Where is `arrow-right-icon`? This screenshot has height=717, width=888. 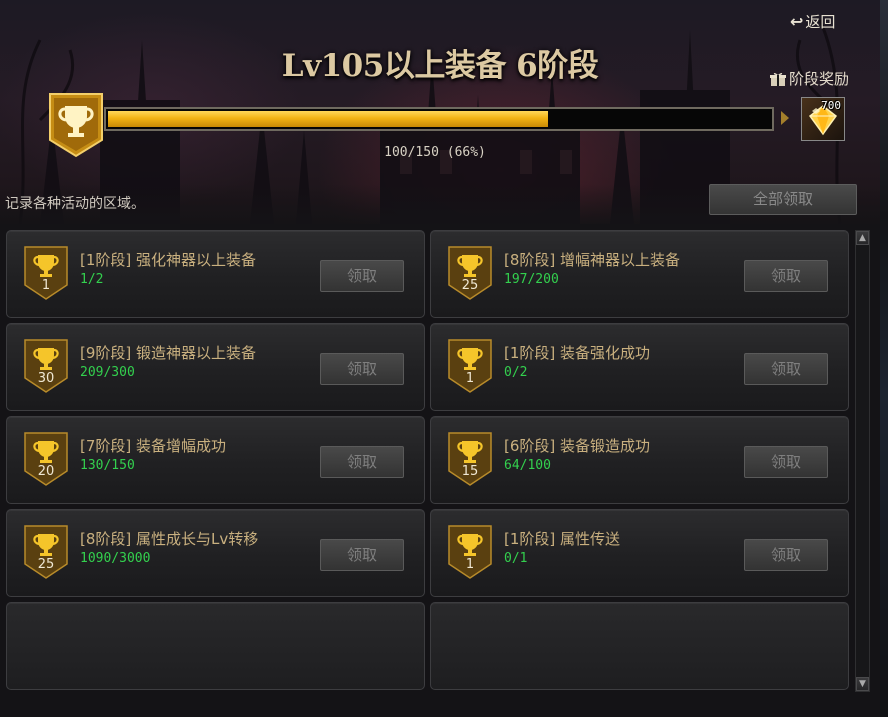
arrow-right-icon is located at coordinates (785, 118).